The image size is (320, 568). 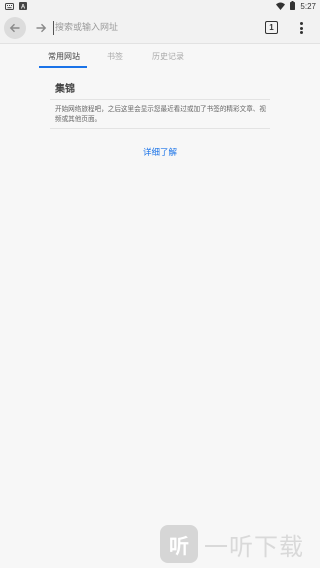 What do you see at coordinates (160, 6) in the screenshot?
I see `status-bar: A 5:27` at bounding box center [160, 6].